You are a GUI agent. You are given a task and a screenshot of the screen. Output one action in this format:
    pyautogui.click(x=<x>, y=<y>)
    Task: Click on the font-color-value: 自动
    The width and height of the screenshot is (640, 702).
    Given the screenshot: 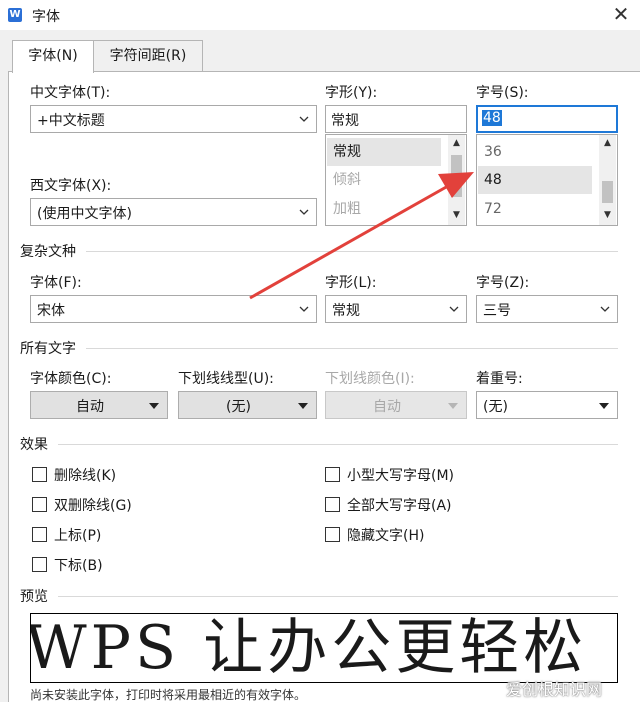 What is the action you would take?
    pyautogui.click(x=90, y=407)
    